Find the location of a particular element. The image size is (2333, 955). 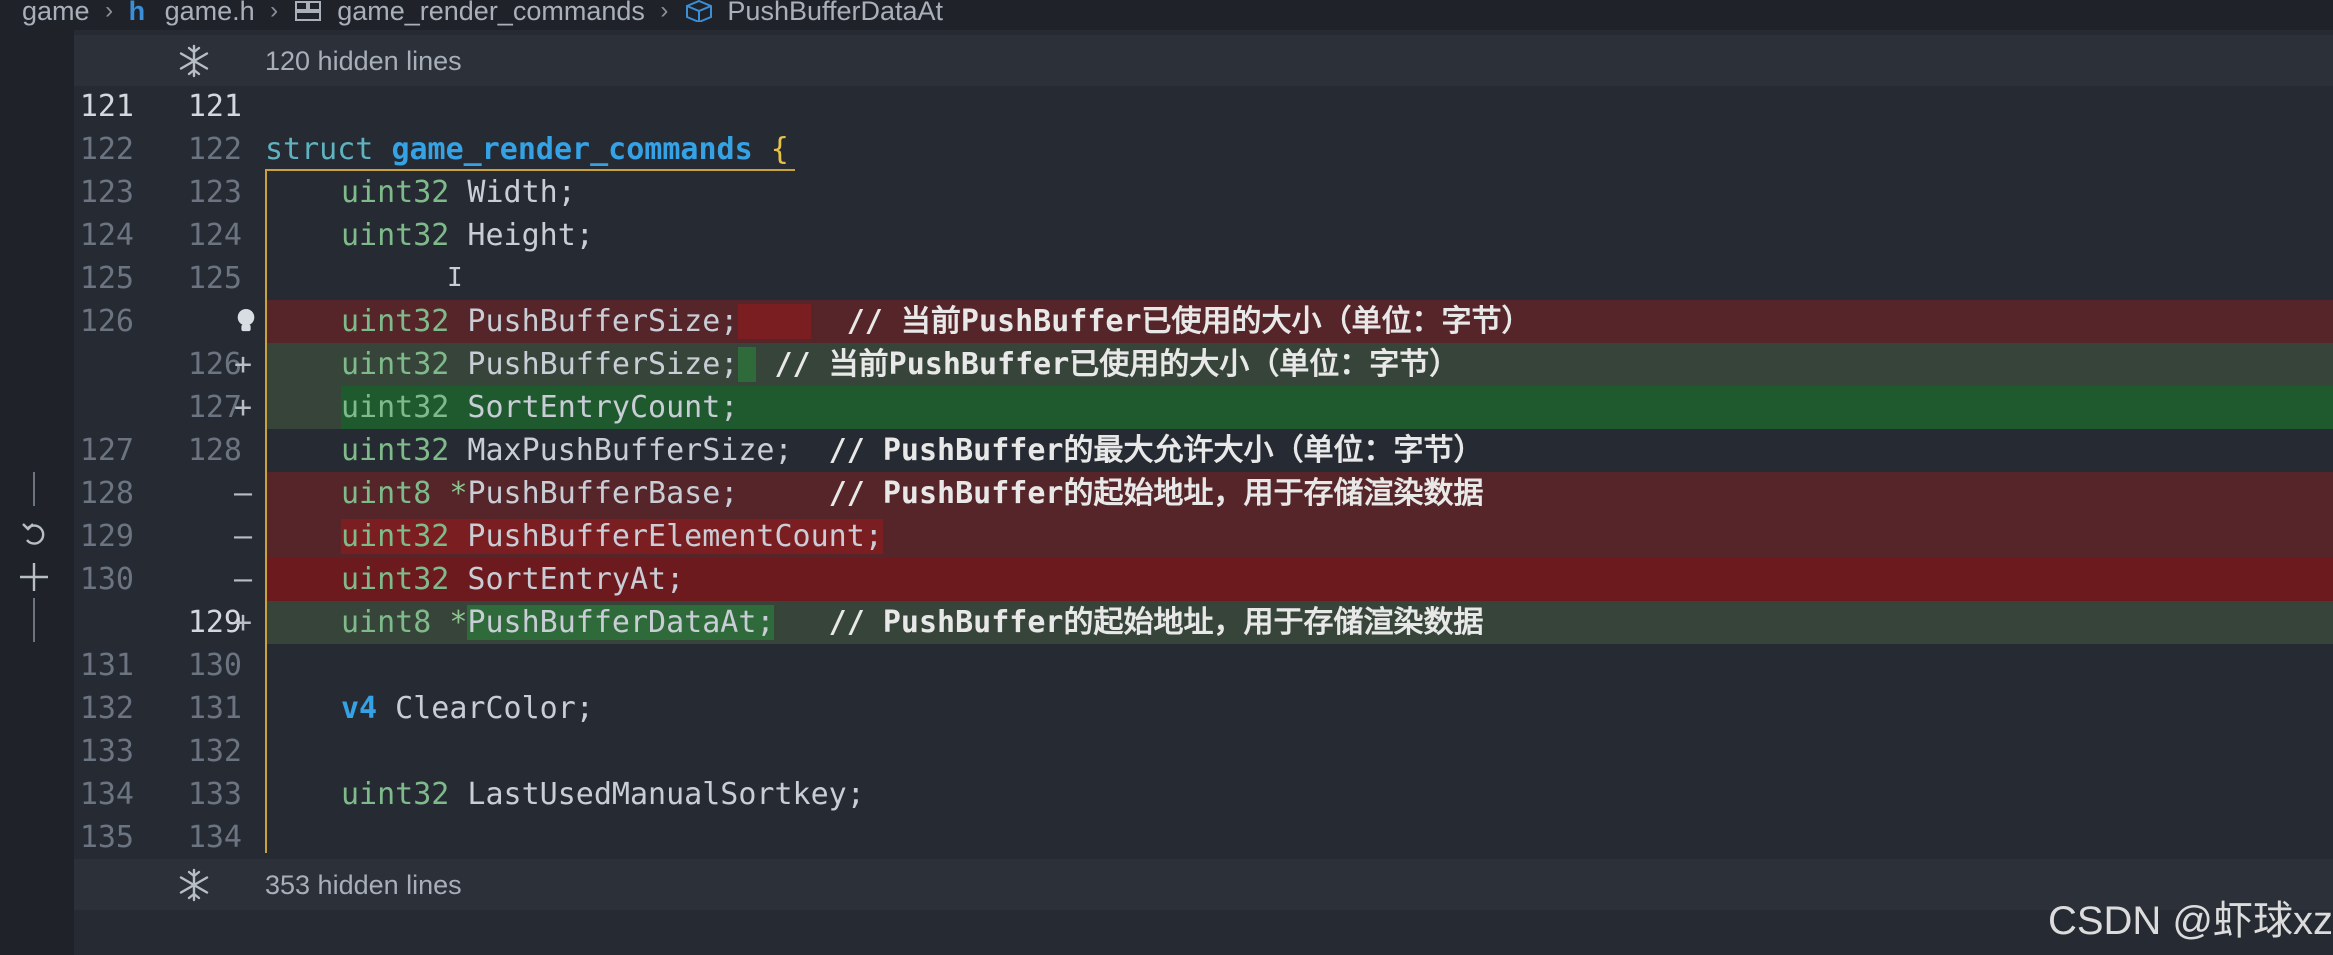

old-line-number: 132 is located at coordinates (106, 708).